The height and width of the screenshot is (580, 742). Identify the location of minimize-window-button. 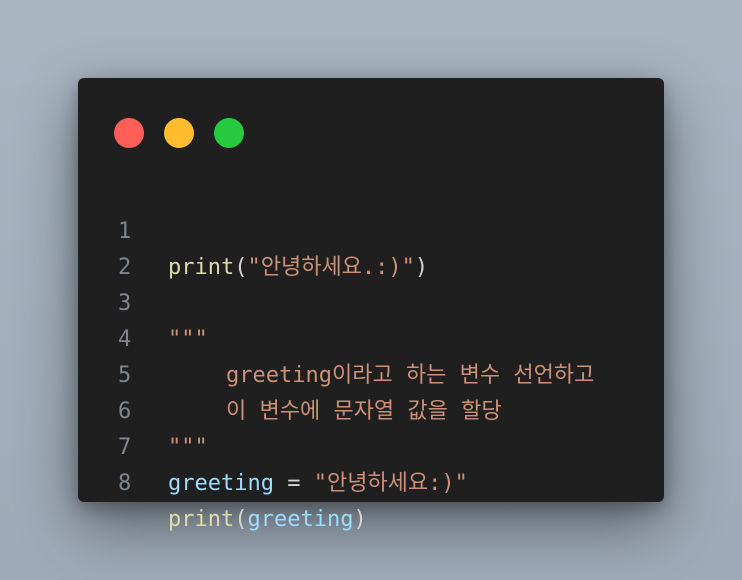
(179, 133).